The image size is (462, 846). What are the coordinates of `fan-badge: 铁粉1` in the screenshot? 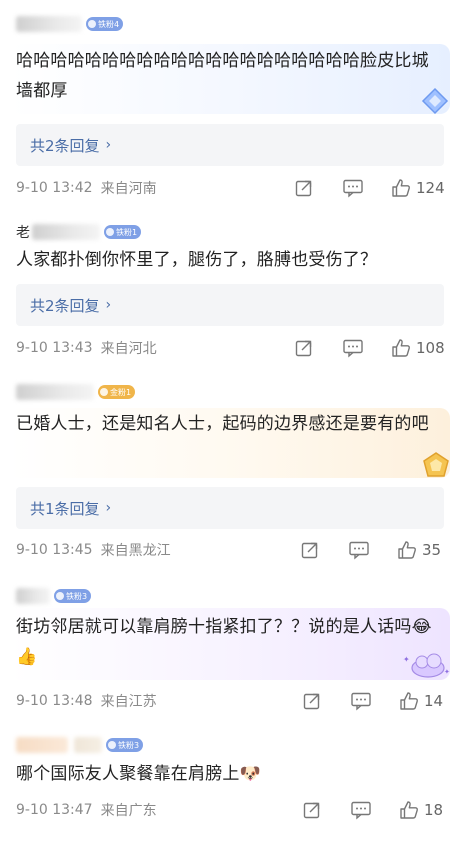 It's located at (123, 232).